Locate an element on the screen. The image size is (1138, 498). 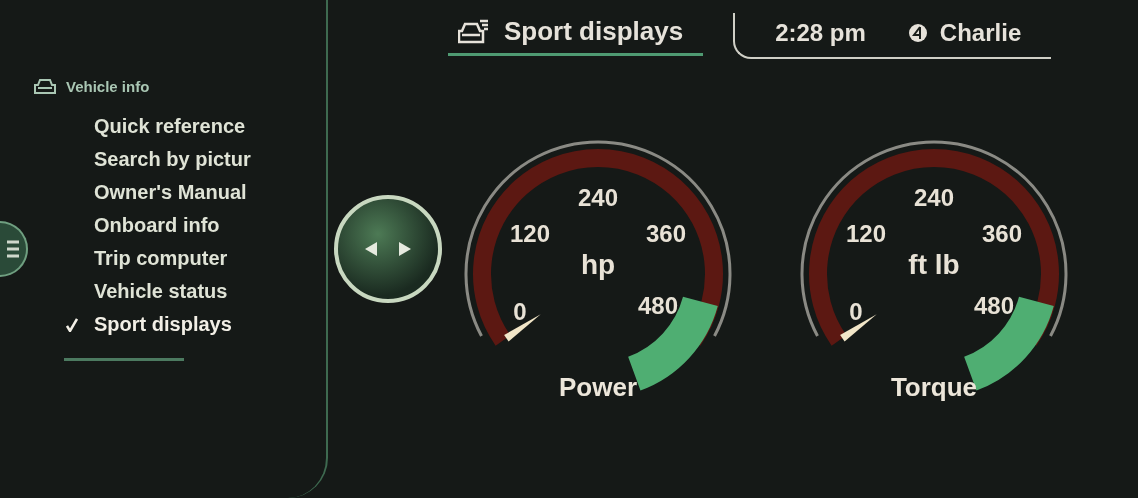
gauge-label: Torque is located at coordinates (934, 387).